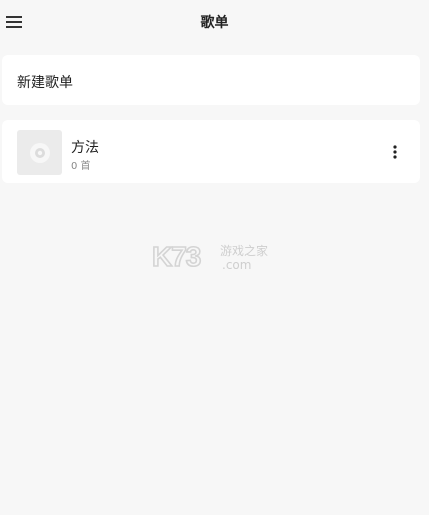  Describe the element at coordinates (45, 83) in the screenshot. I see `new-playlist-label: 新建歌单` at that location.